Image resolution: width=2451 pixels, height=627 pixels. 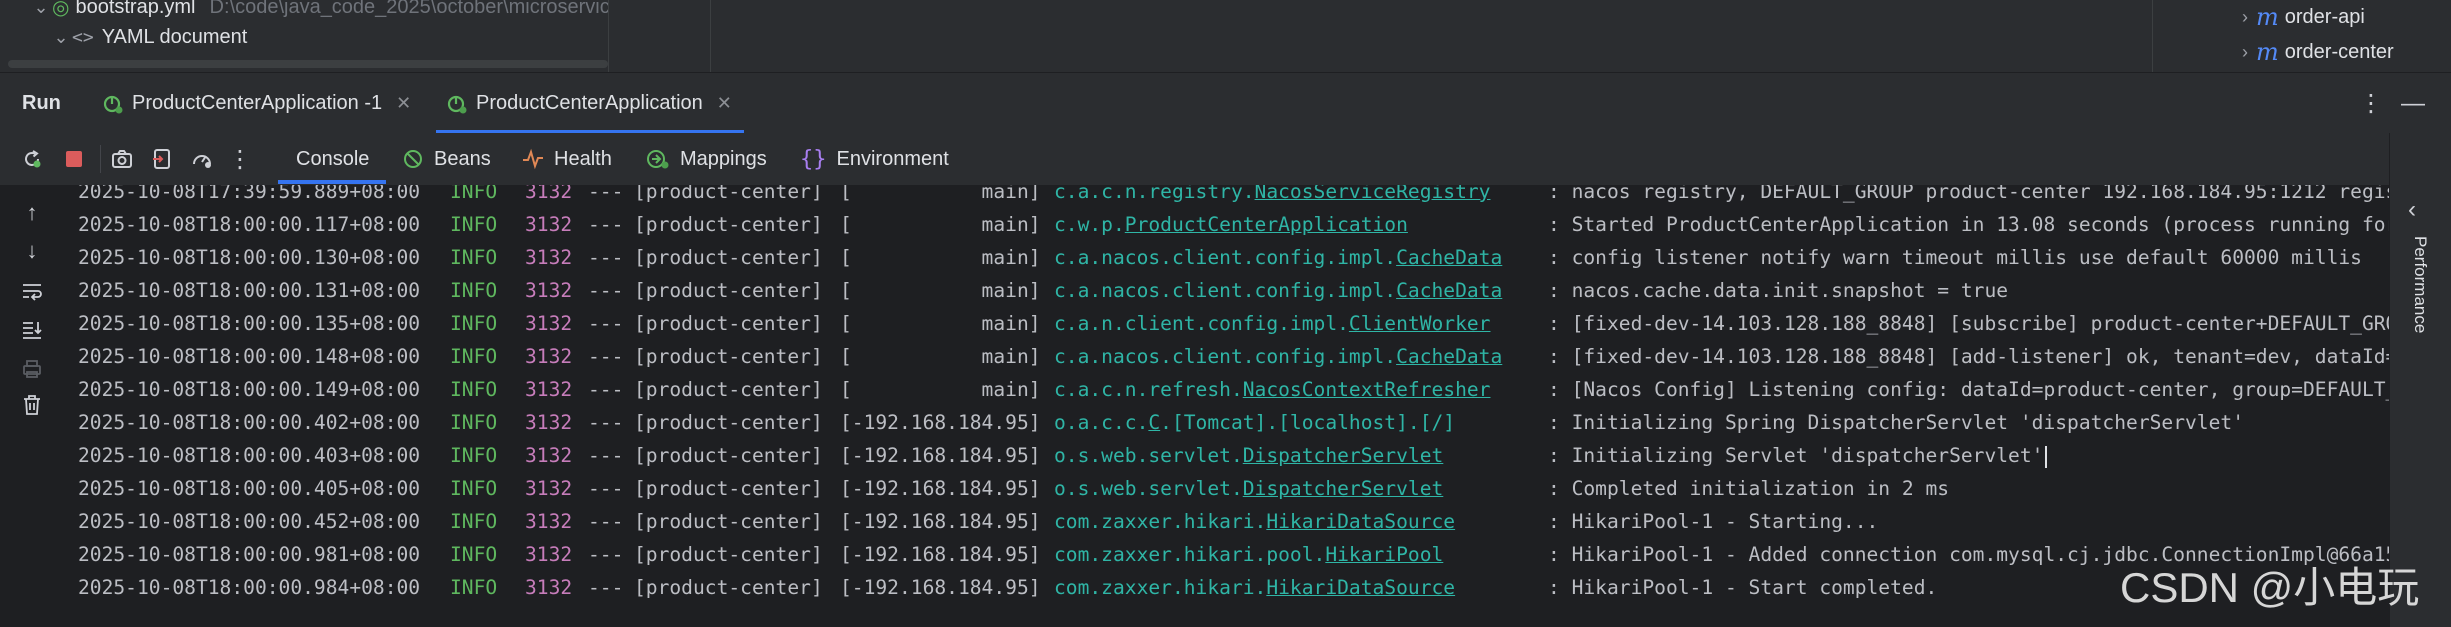 I want to click on yaml-file-icon: ◎, so click(x=61, y=9).